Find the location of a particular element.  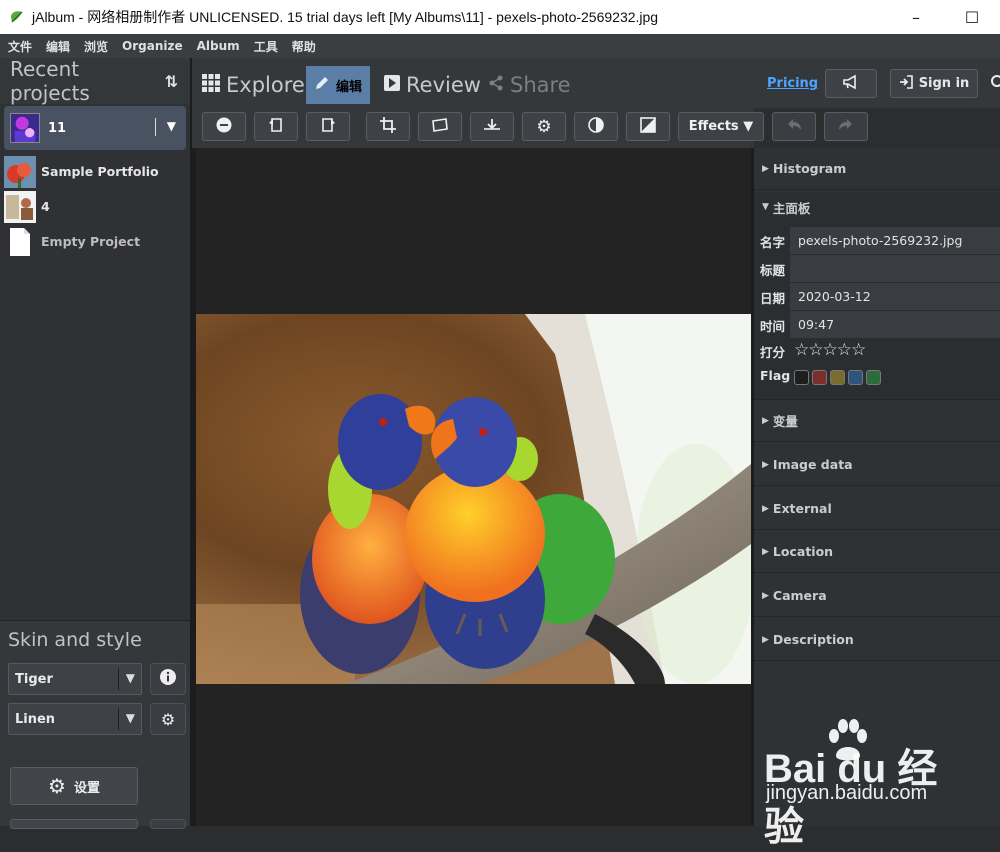

menu-edit: 编辑 is located at coordinates (58, 46).